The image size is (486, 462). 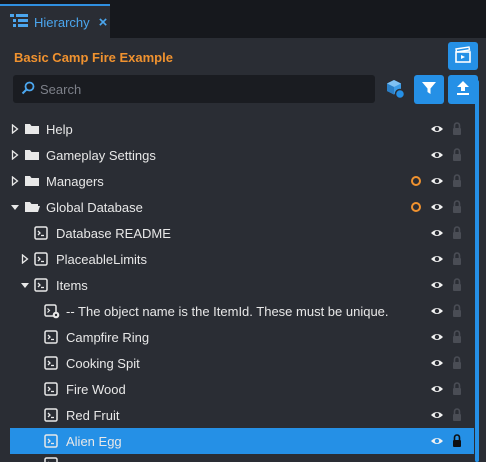 I want to click on tab-title: Hierarchy, so click(x=62, y=22).